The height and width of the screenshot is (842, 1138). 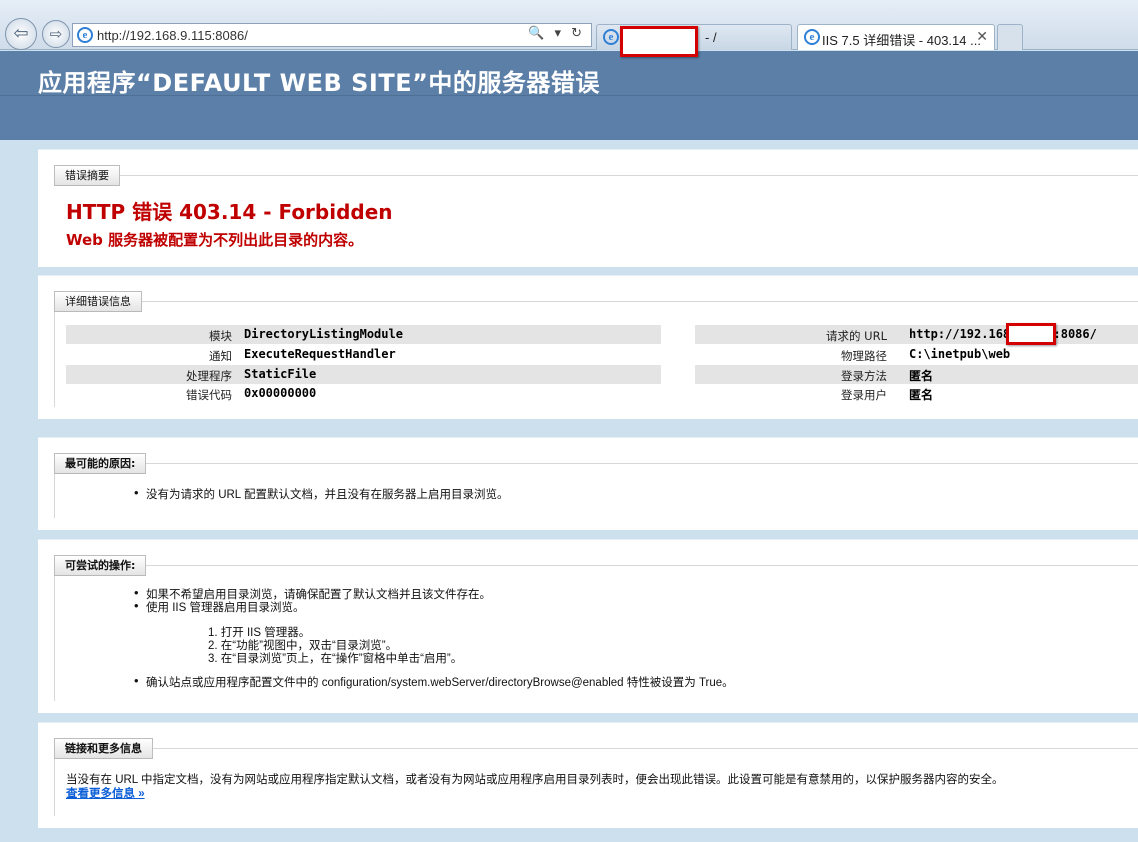 What do you see at coordinates (320, 354) in the screenshot?
I see `detail-value: ExecuteRequestHandler` at bounding box center [320, 354].